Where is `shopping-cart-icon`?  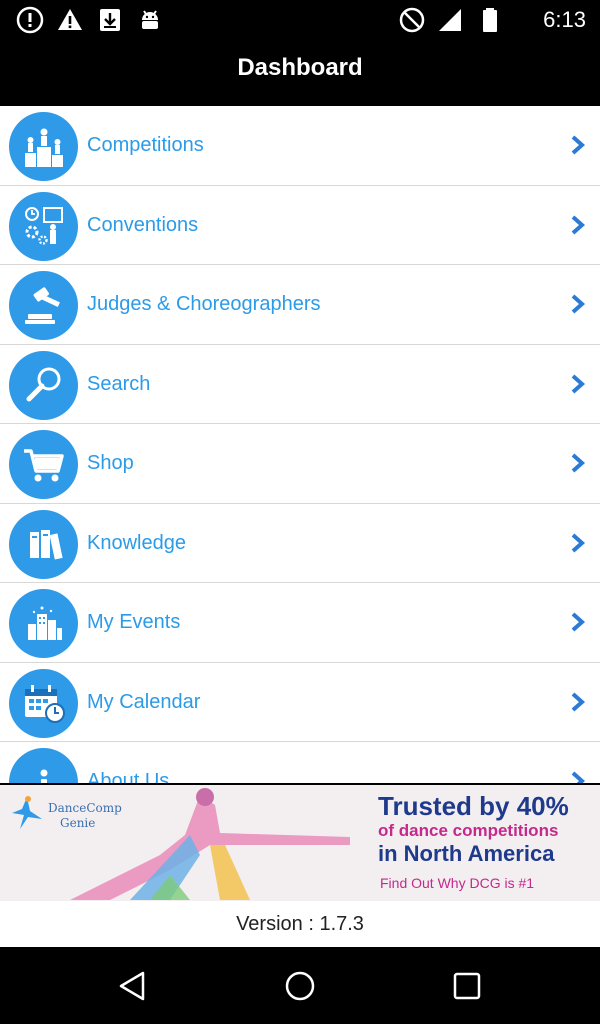 shopping-cart-icon is located at coordinates (43, 464).